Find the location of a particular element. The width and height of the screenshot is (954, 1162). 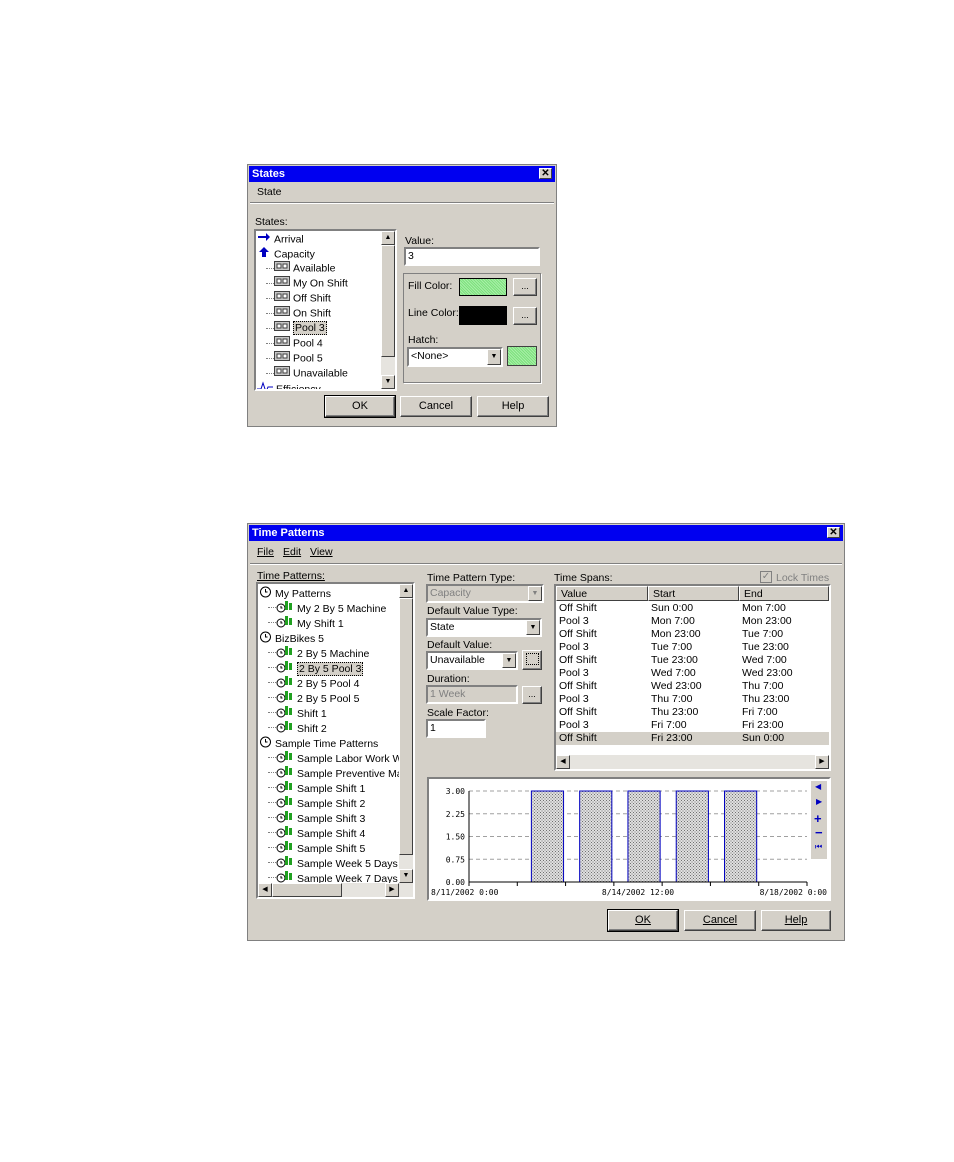

state-tree-item-label: Off Shift is located at coordinates (312, 298).